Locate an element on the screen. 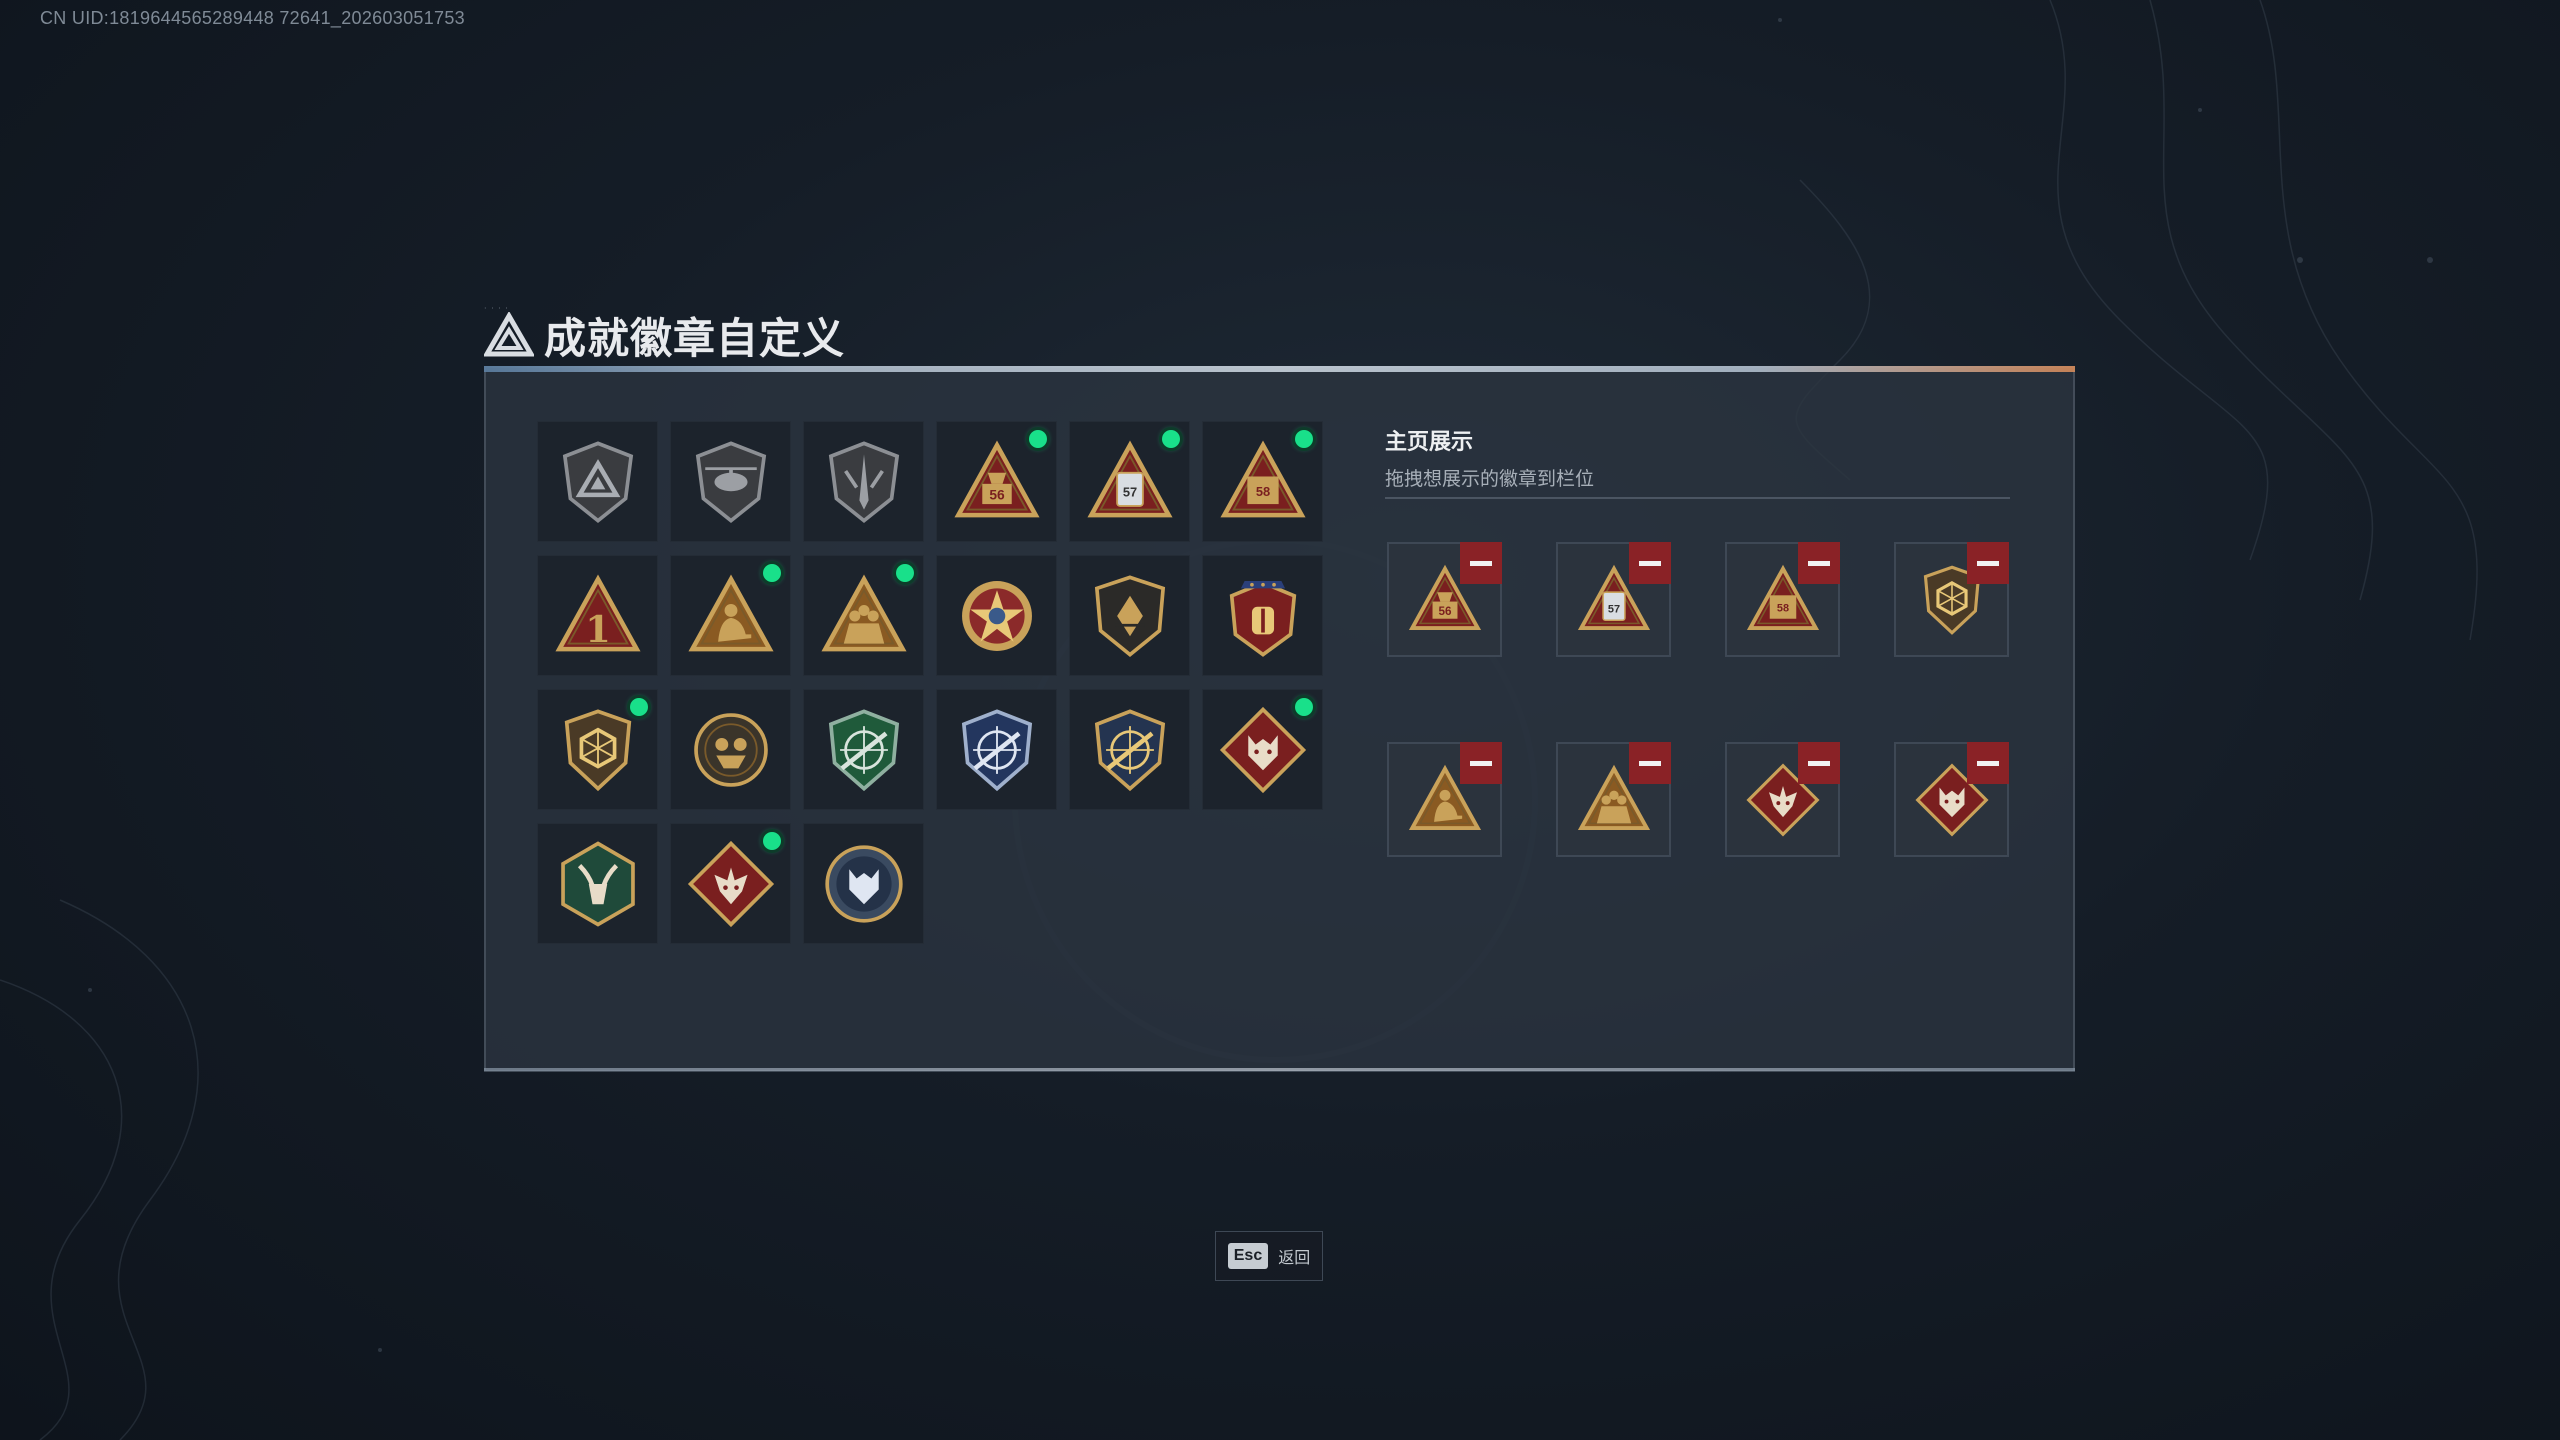 This screenshot has height=1440, width=2560. wolf-diamond-badge-icon is located at coordinates (1262, 749).